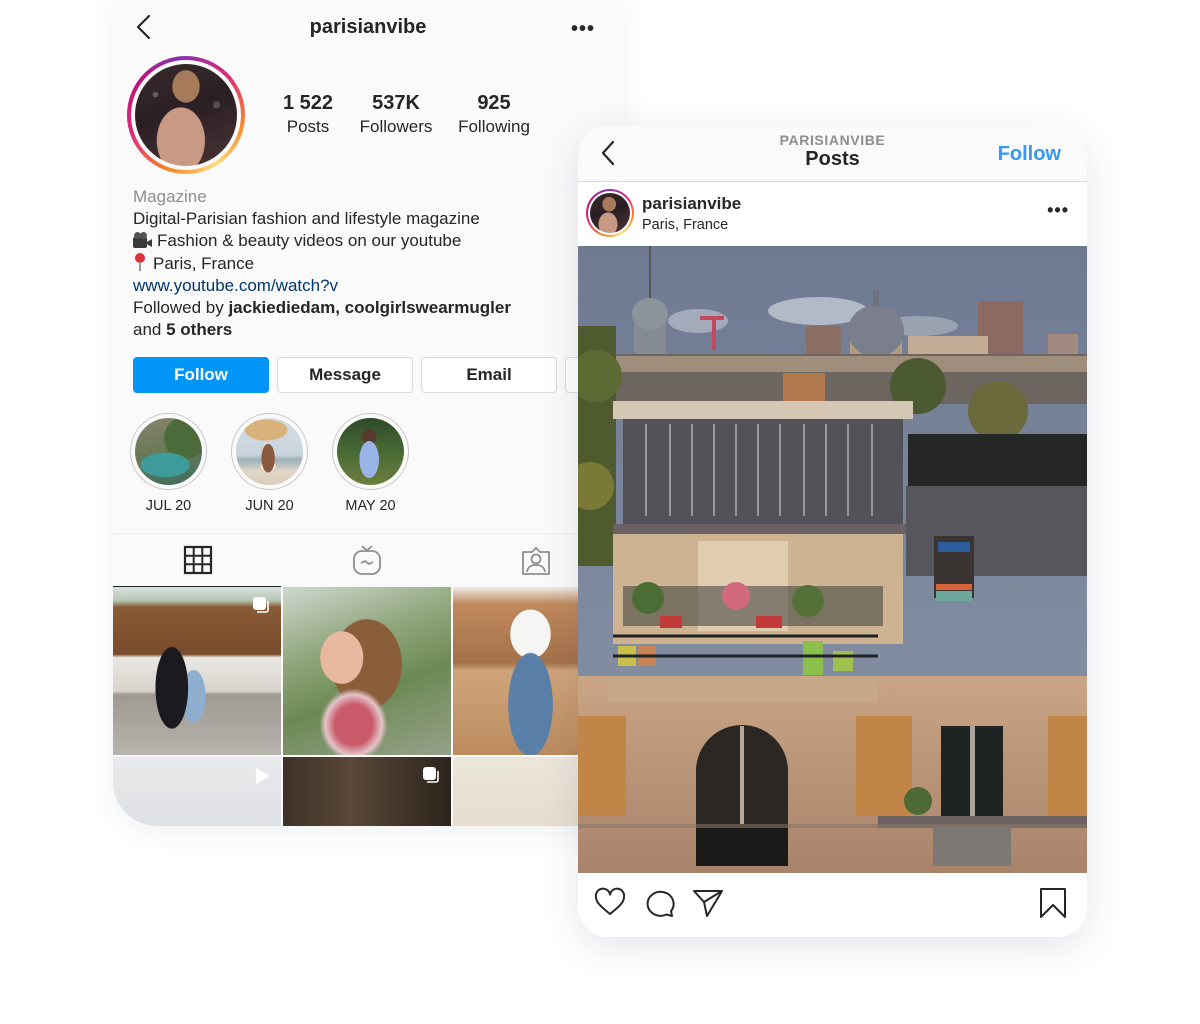 The image size is (1200, 1024). What do you see at coordinates (199, 329) in the screenshot?
I see `others-link: 5 others` at bounding box center [199, 329].